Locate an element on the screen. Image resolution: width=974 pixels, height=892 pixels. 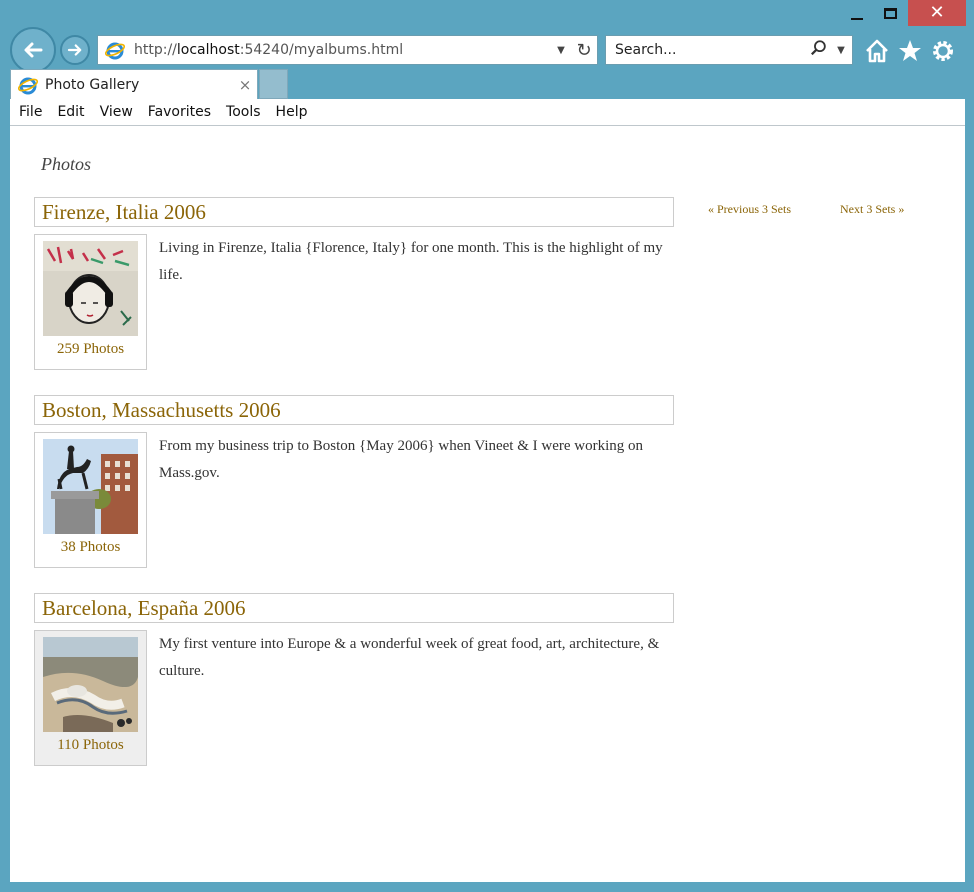
star-icon is located at coordinates (910, 51).